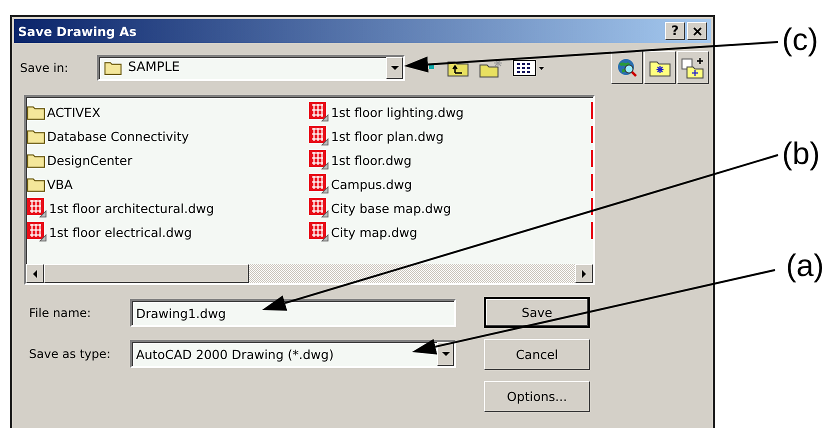 The image size is (837, 428). What do you see at coordinates (675, 31) in the screenshot?
I see `help-button: ?` at bounding box center [675, 31].